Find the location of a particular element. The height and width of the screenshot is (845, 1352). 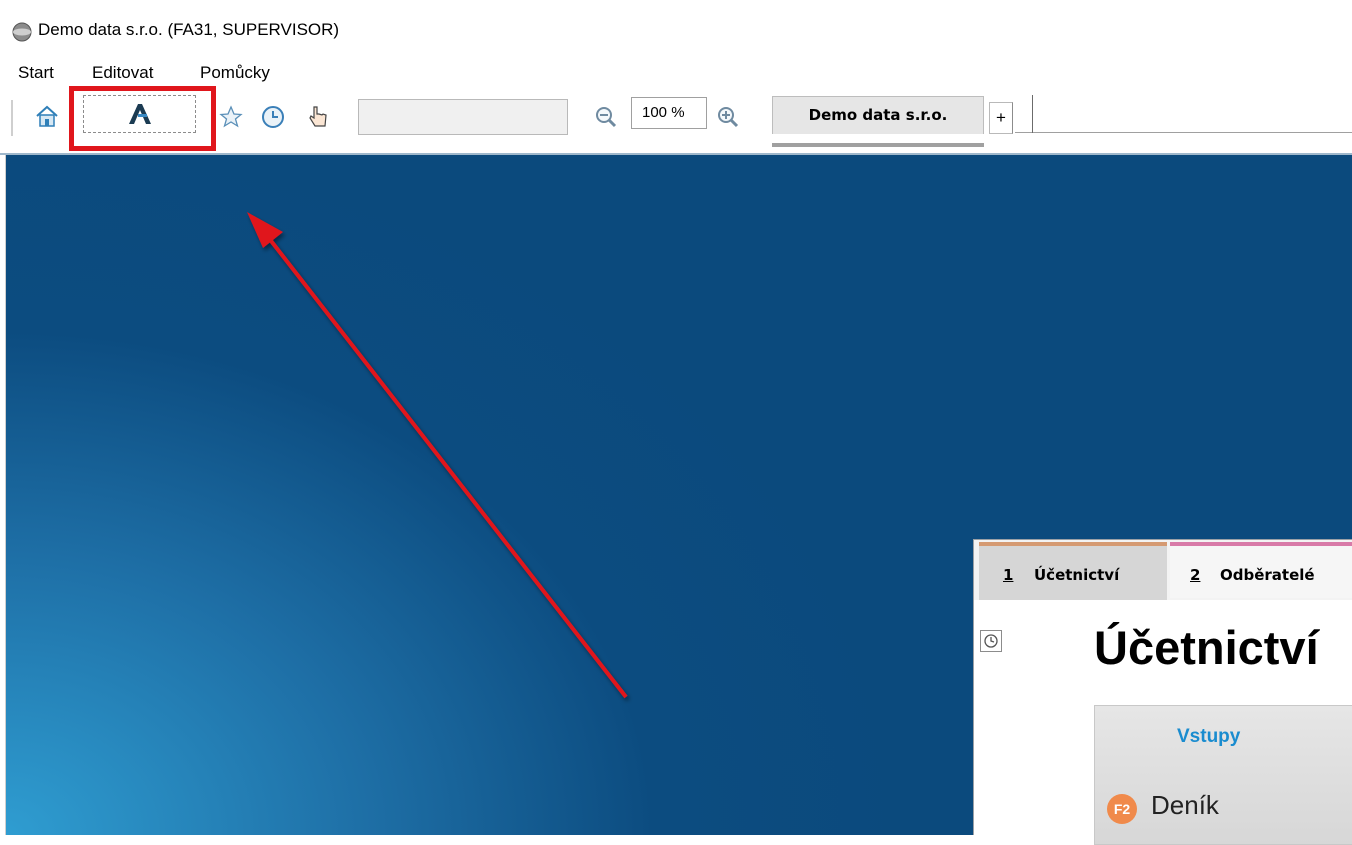

arrow-head is located at coordinates (265, 230).